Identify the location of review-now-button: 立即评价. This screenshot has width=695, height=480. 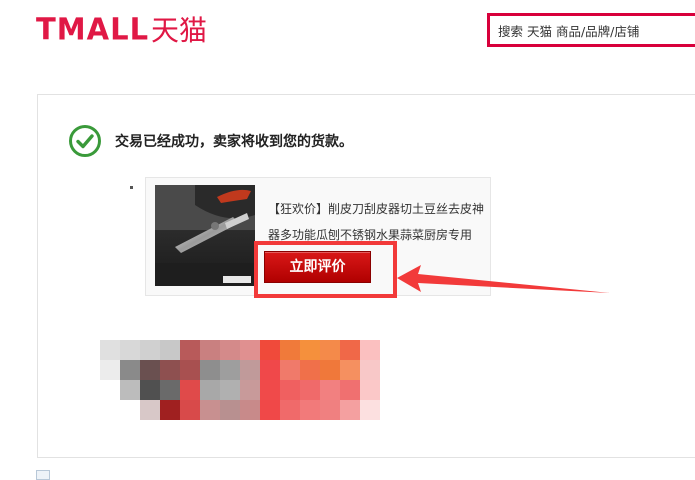
(317, 267).